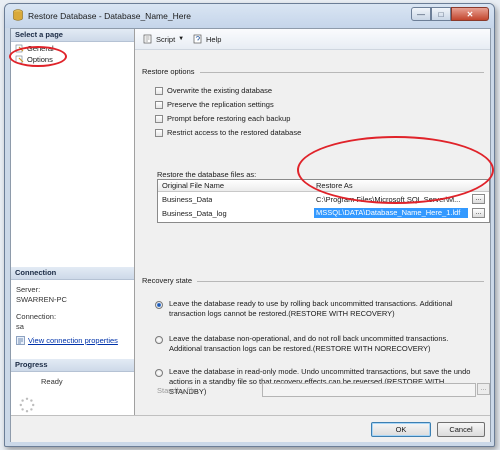 The height and width of the screenshot is (450, 500). I want to click on close-icon: ✕, so click(470, 14).